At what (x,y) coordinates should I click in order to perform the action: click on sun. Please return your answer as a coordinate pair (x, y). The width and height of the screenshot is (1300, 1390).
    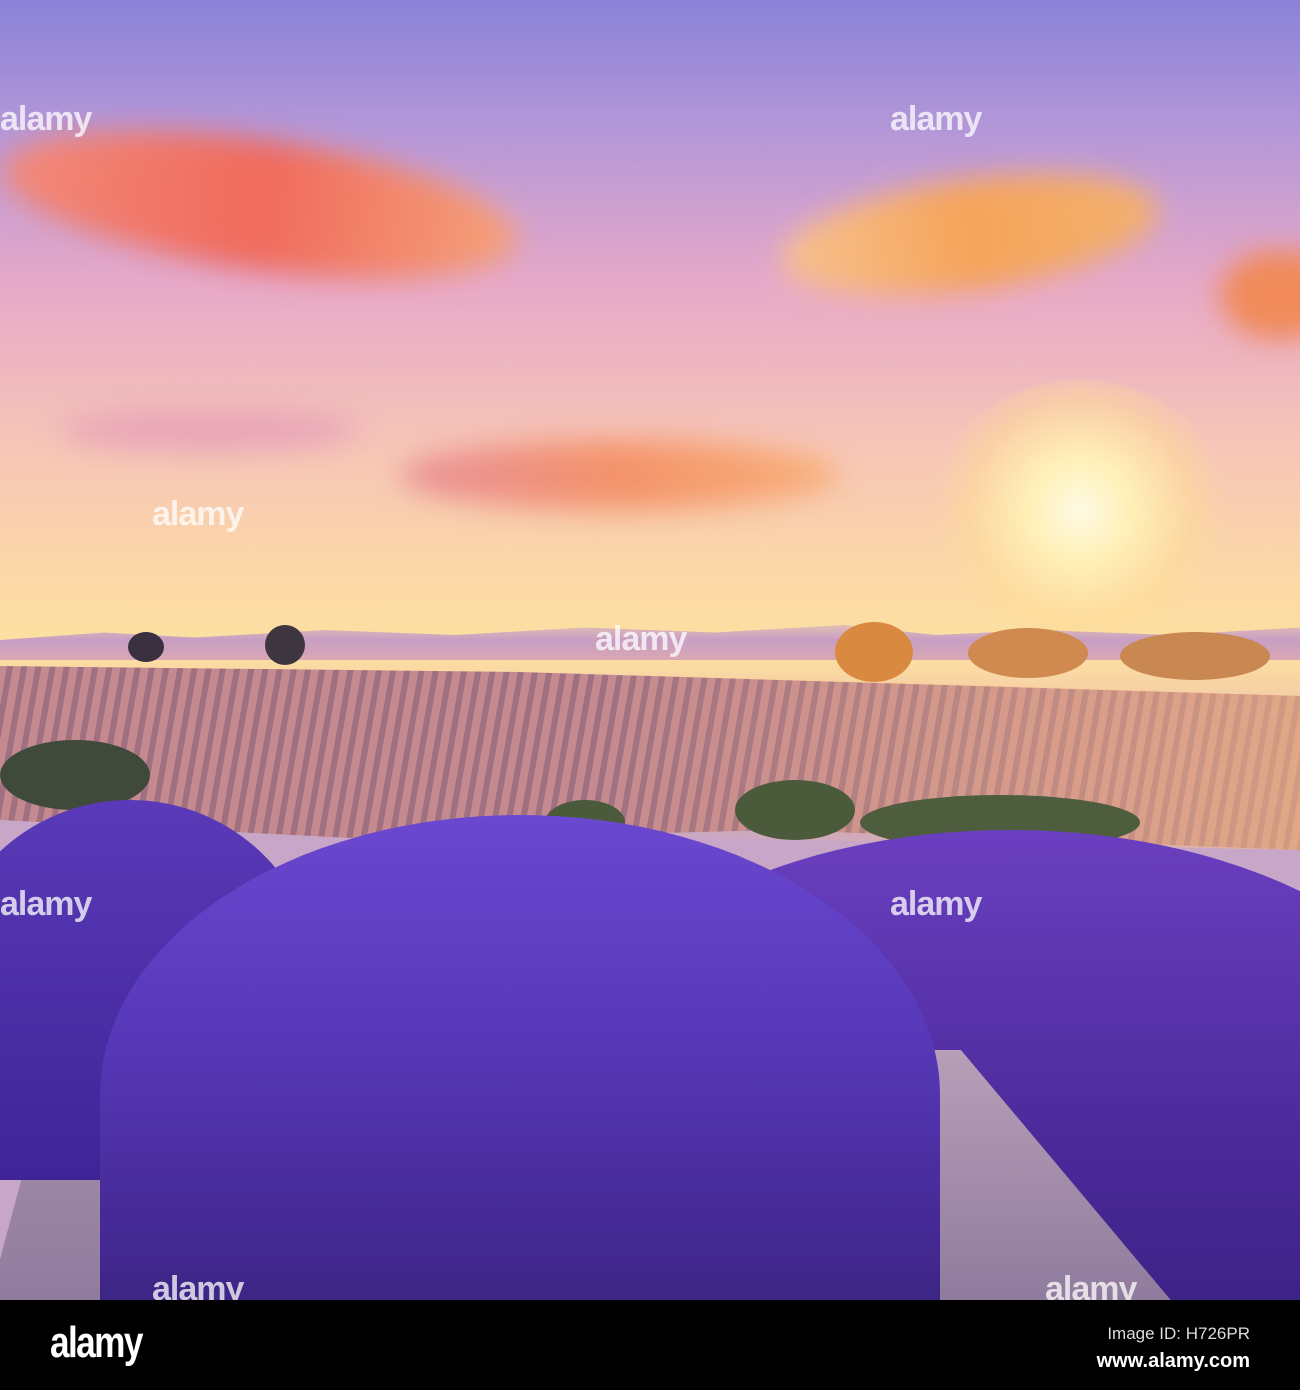
    Looking at the image, I should click on (1080, 510).